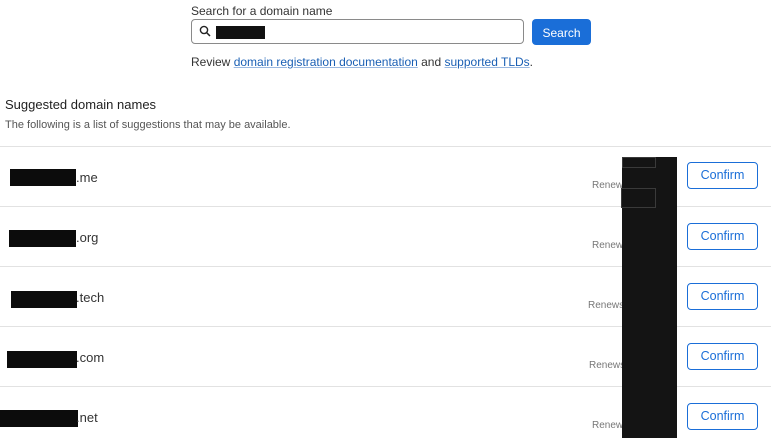 The height and width of the screenshot is (447, 771). Describe the element at coordinates (240, 32) in the screenshot. I see `redacted-query` at that location.